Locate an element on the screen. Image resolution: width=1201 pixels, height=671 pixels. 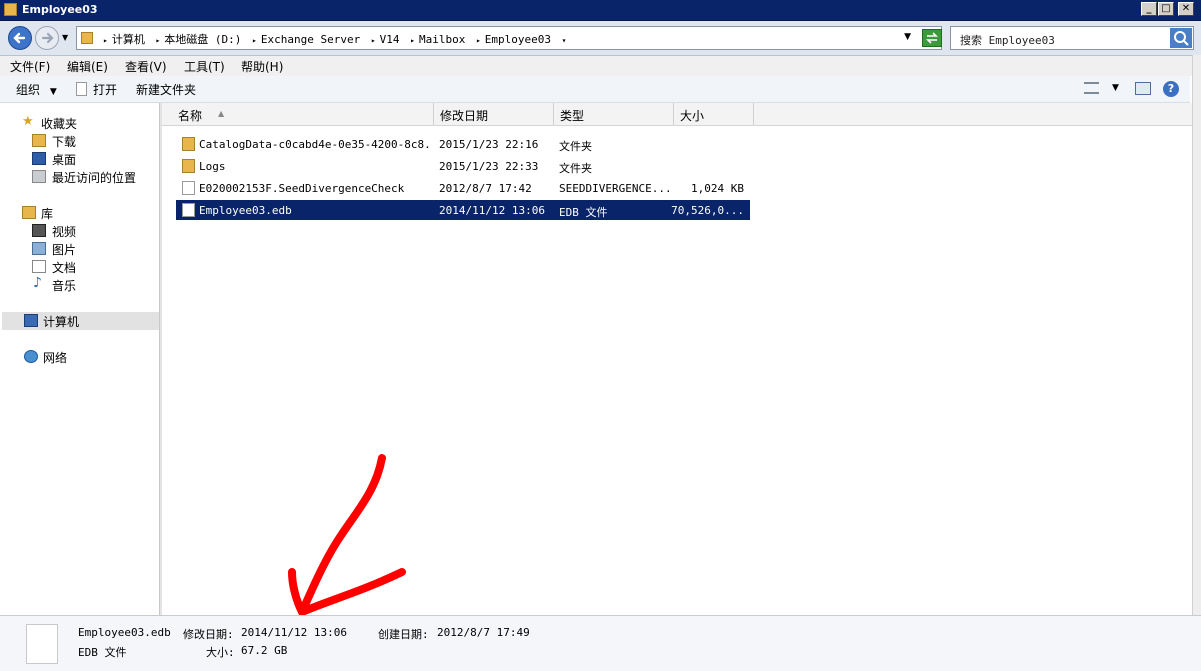
sidebar-item-music: ♪ 音乐 is located at coordinates (80, 284).